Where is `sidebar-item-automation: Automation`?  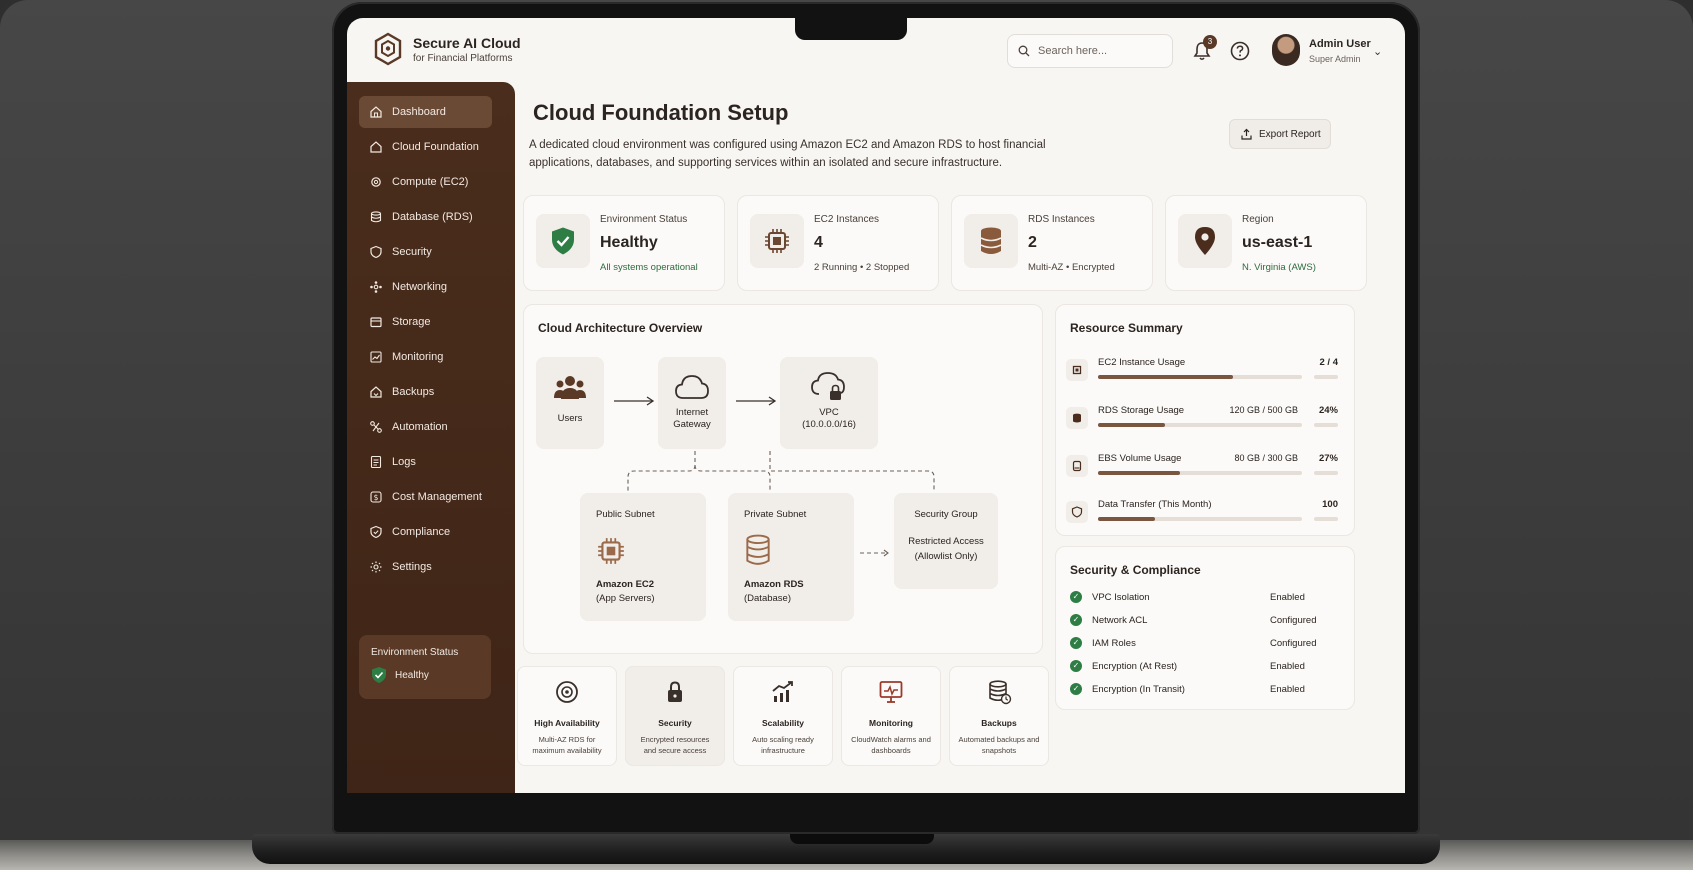
sidebar-item-automation: Automation is located at coordinates (425, 427).